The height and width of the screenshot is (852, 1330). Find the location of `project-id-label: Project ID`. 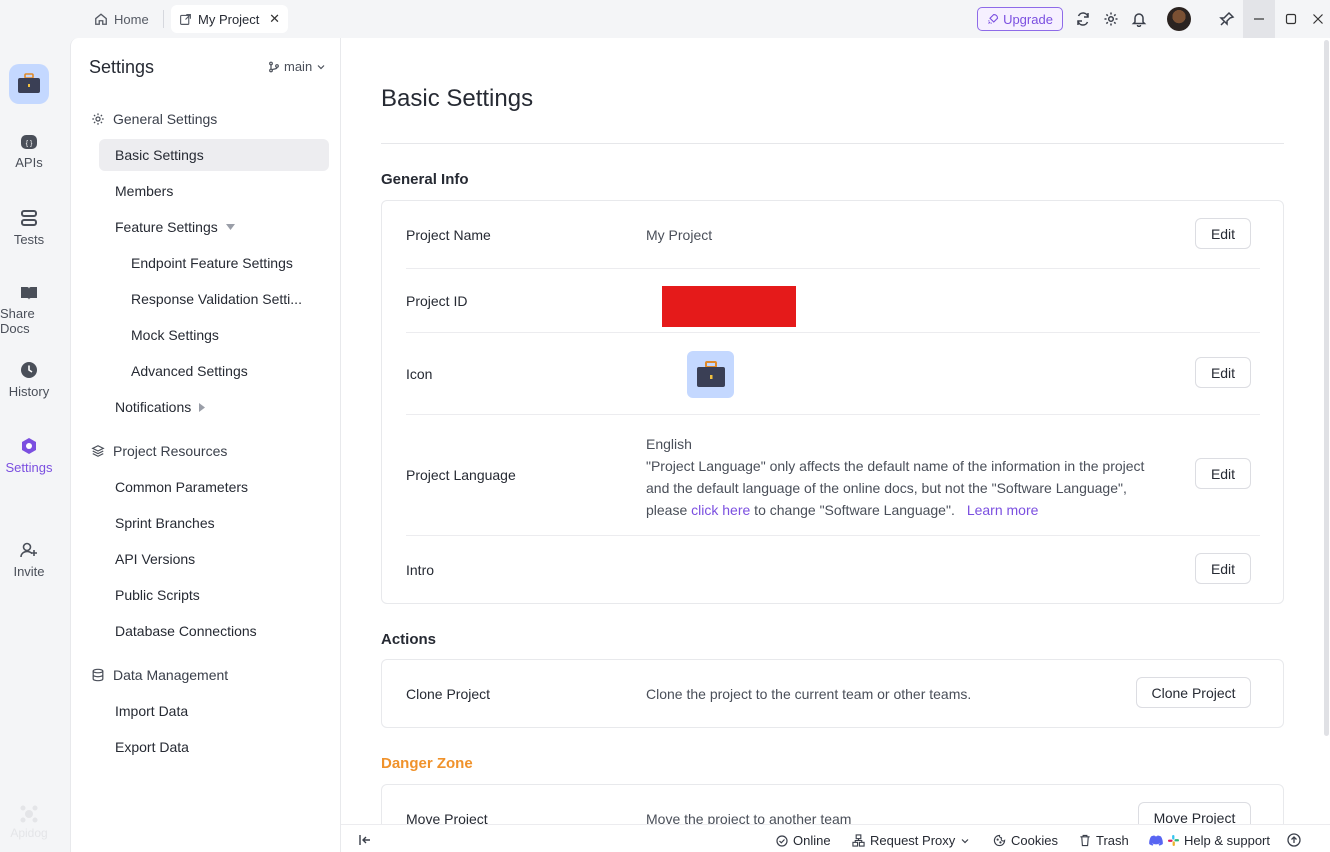

project-id-label: Project ID is located at coordinates (437, 301).